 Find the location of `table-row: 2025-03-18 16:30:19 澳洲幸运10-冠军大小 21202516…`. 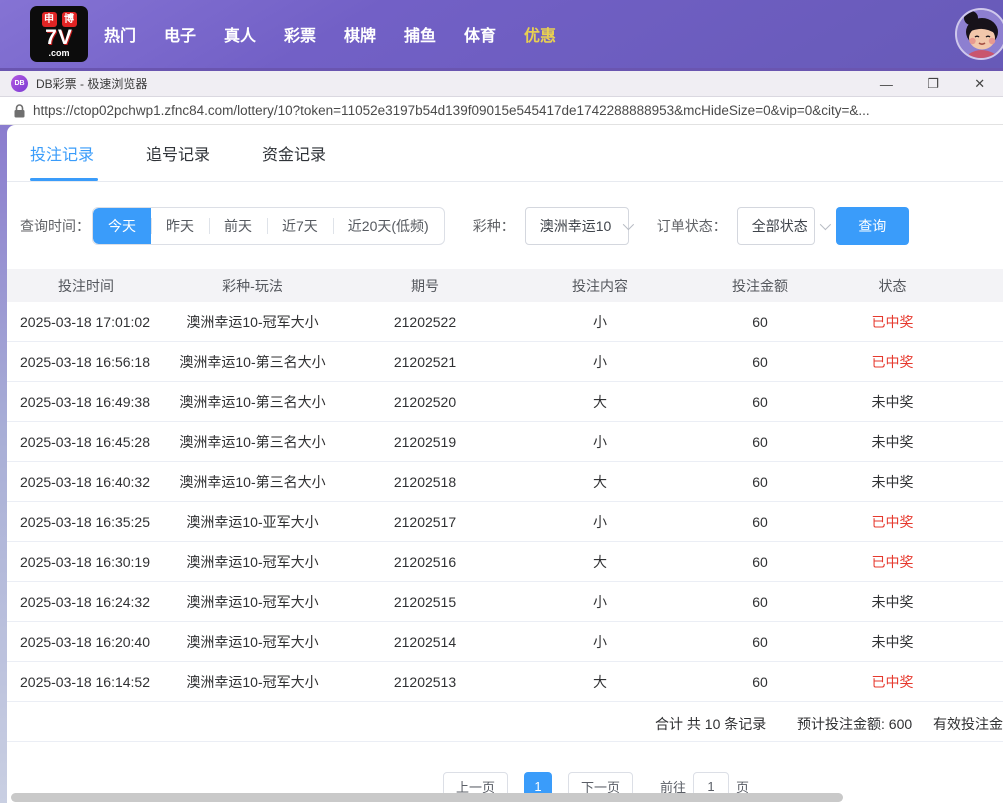

table-row: 2025-03-18 16:30:19 澳洲幸运10-冠军大小 21202516… is located at coordinates (505, 562).